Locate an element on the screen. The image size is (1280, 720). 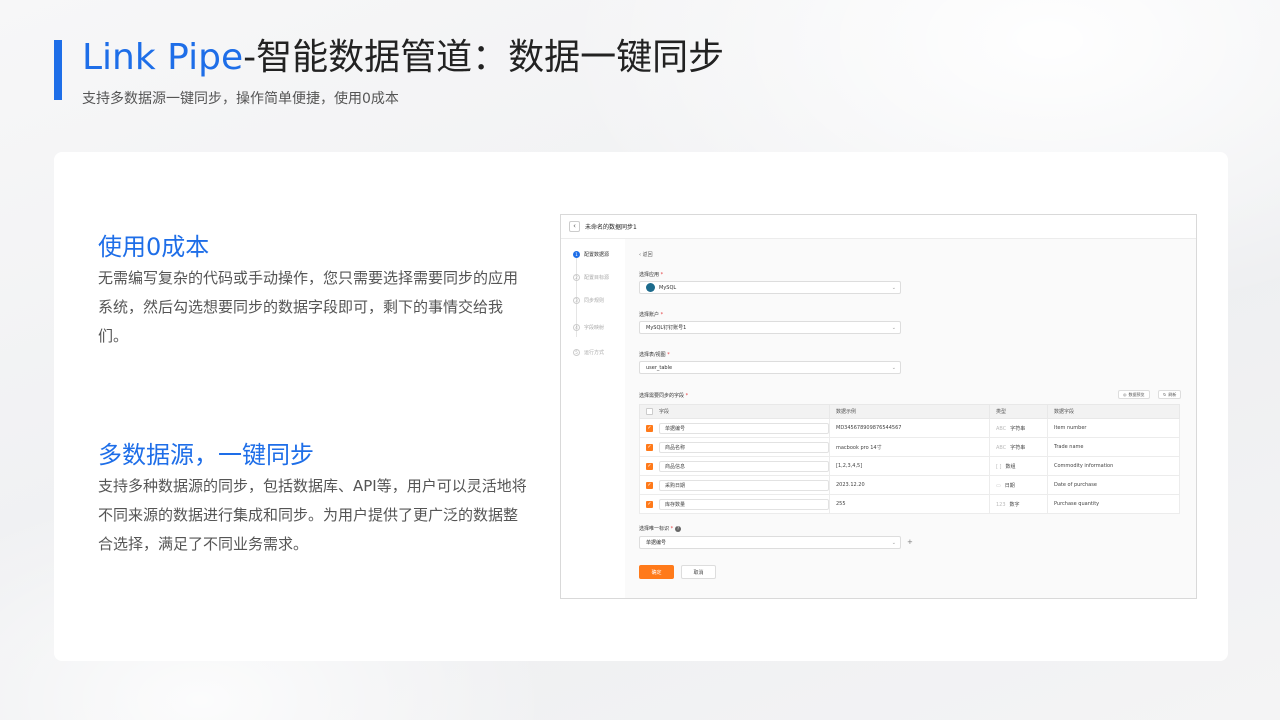
step-item-1: 1 配置数据源 is located at coordinates (591, 254).